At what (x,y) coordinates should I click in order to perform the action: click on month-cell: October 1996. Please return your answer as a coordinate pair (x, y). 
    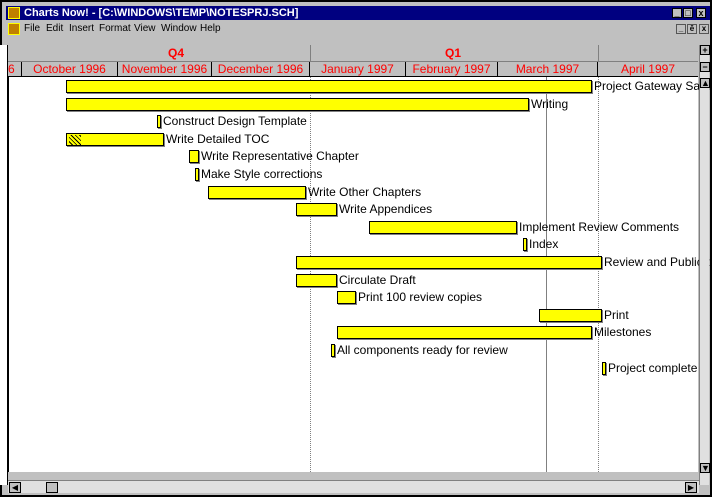
    Looking at the image, I should click on (70, 69).